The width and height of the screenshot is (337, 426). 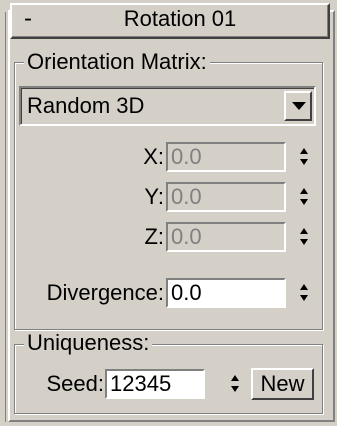 What do you see at coordinates (180, 19) in the screenshot?
I see `rollout-title: Rotation 01` at bounding box center [180, 19].